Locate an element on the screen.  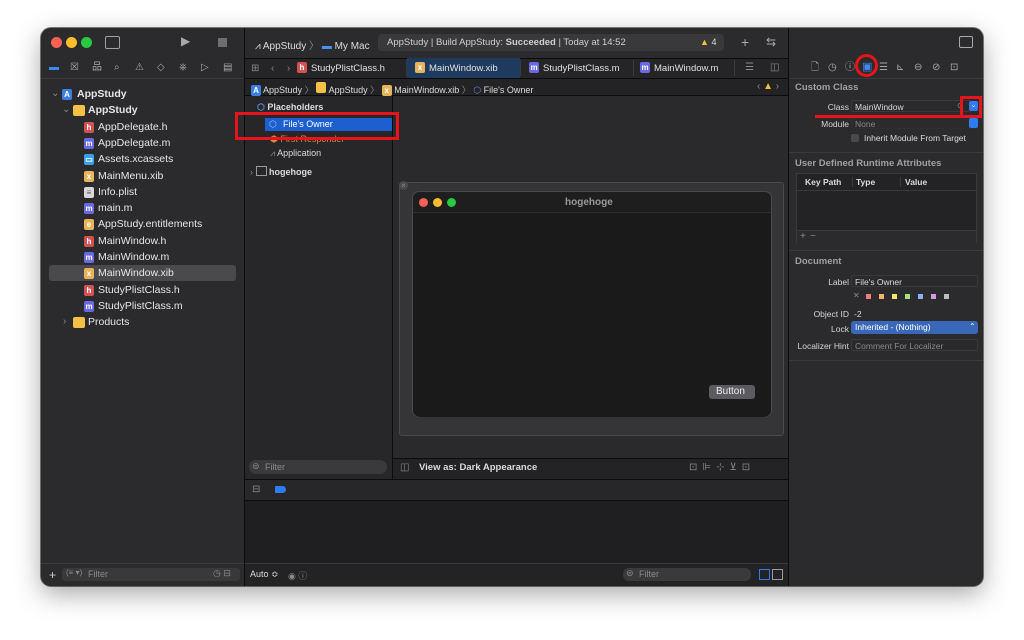
designed-window: hogehoge Button is located at coordinates (592, 304).